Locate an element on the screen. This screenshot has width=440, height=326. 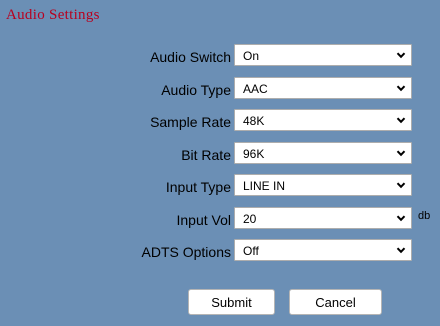
adts-options-label: ADTS Options is located at coordinates (186, 252).